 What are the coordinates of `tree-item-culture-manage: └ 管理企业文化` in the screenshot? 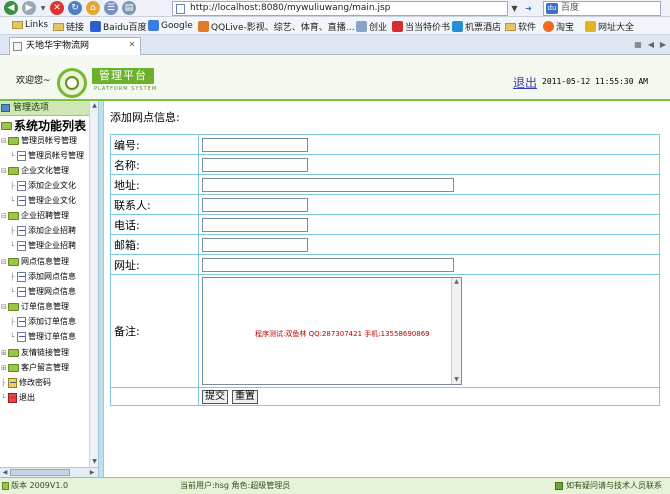 It's located at (43, 201).